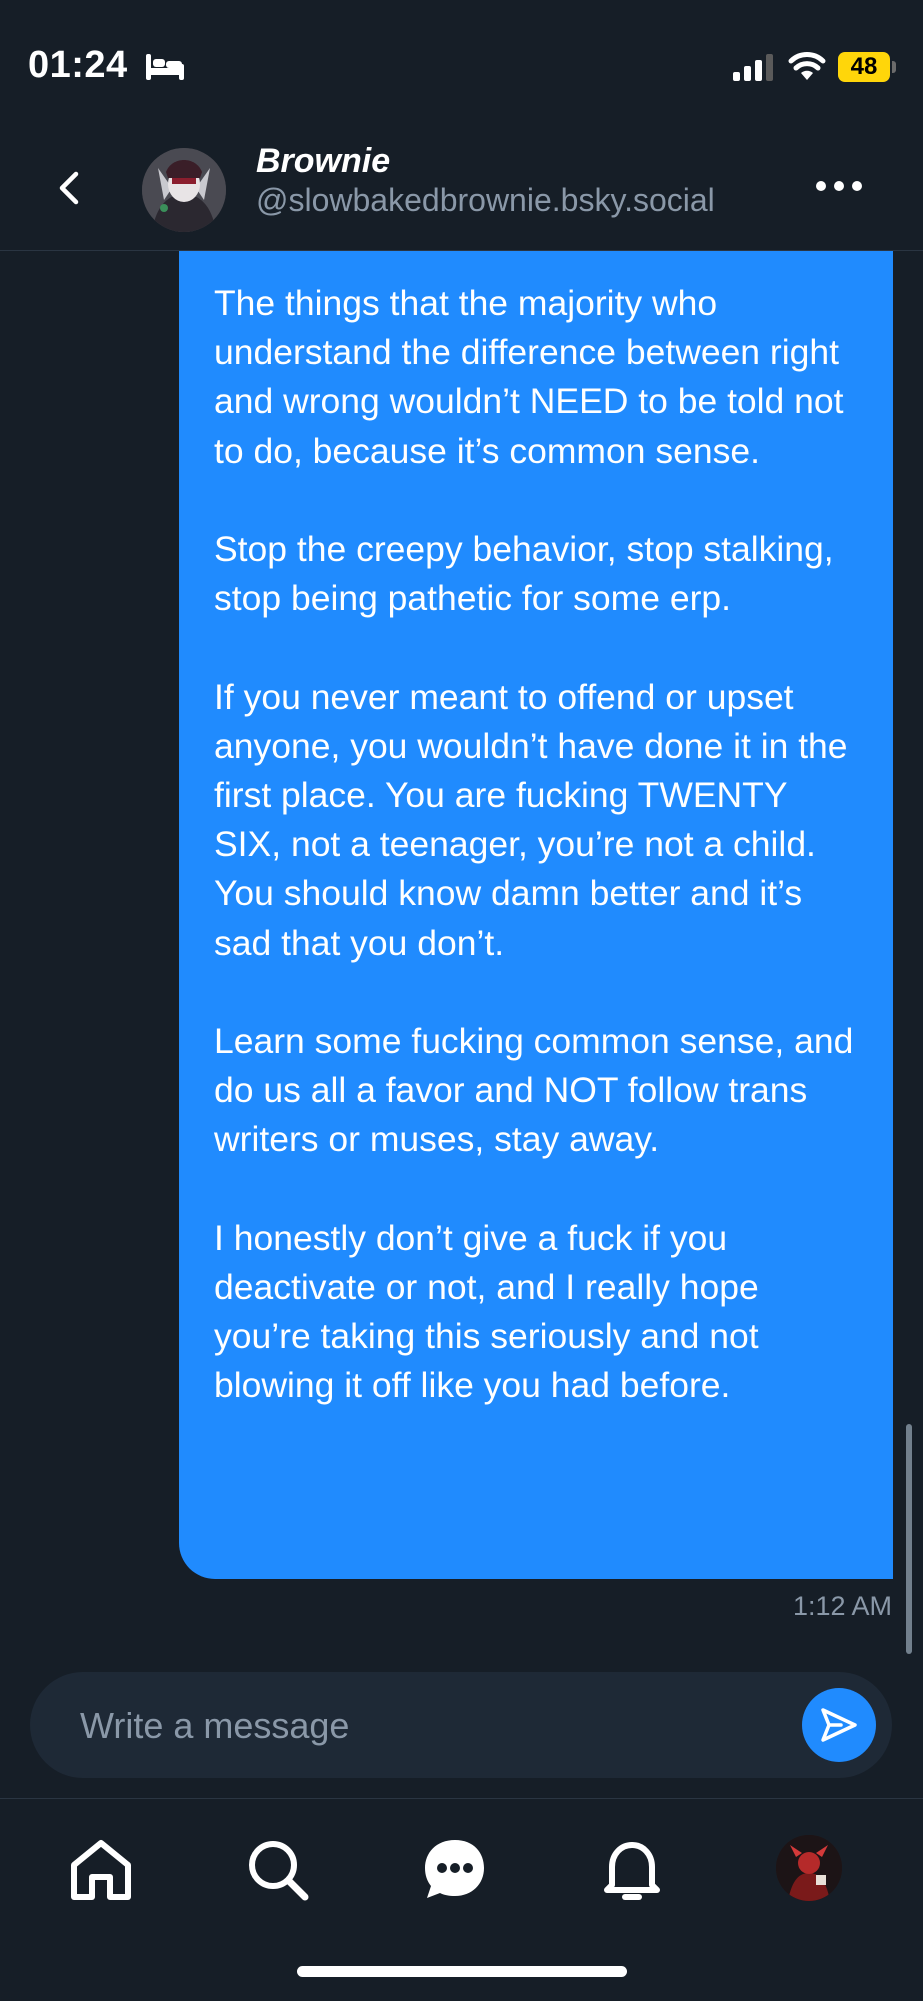 The width and height of the screenshot is (923, 2001). I want to click on cellular-signal-icon, so click(753, 67).